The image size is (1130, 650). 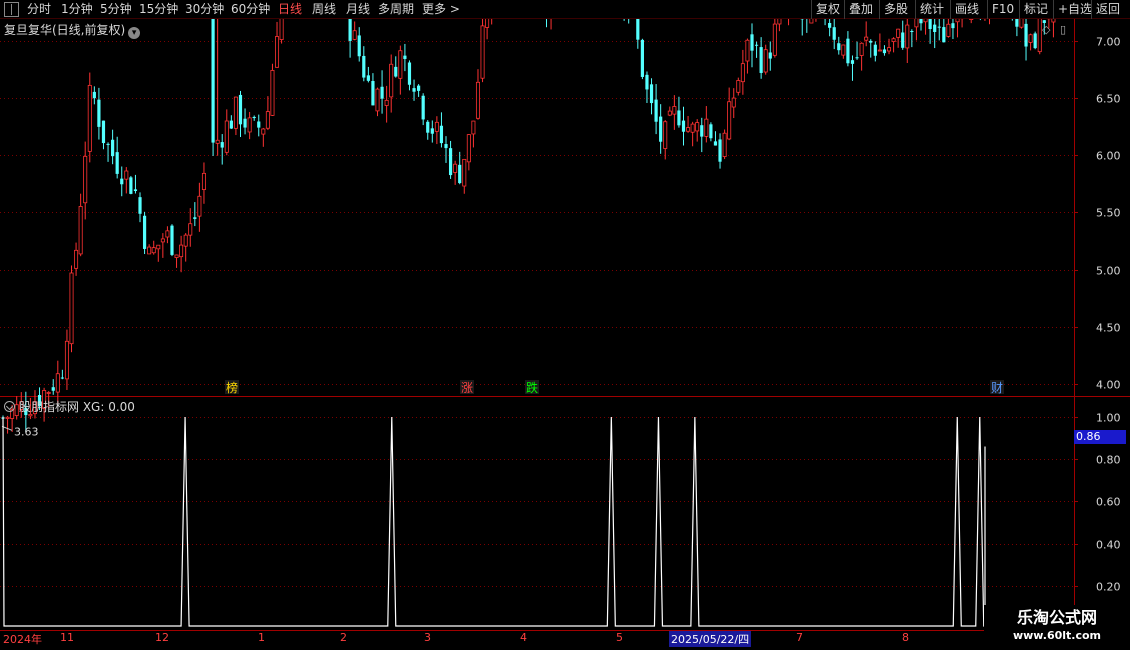 What do you see at coordinates (134, 33) in the screenshot?
I see `chevron-down-icon: ▾` at bounding box center [134, 33].